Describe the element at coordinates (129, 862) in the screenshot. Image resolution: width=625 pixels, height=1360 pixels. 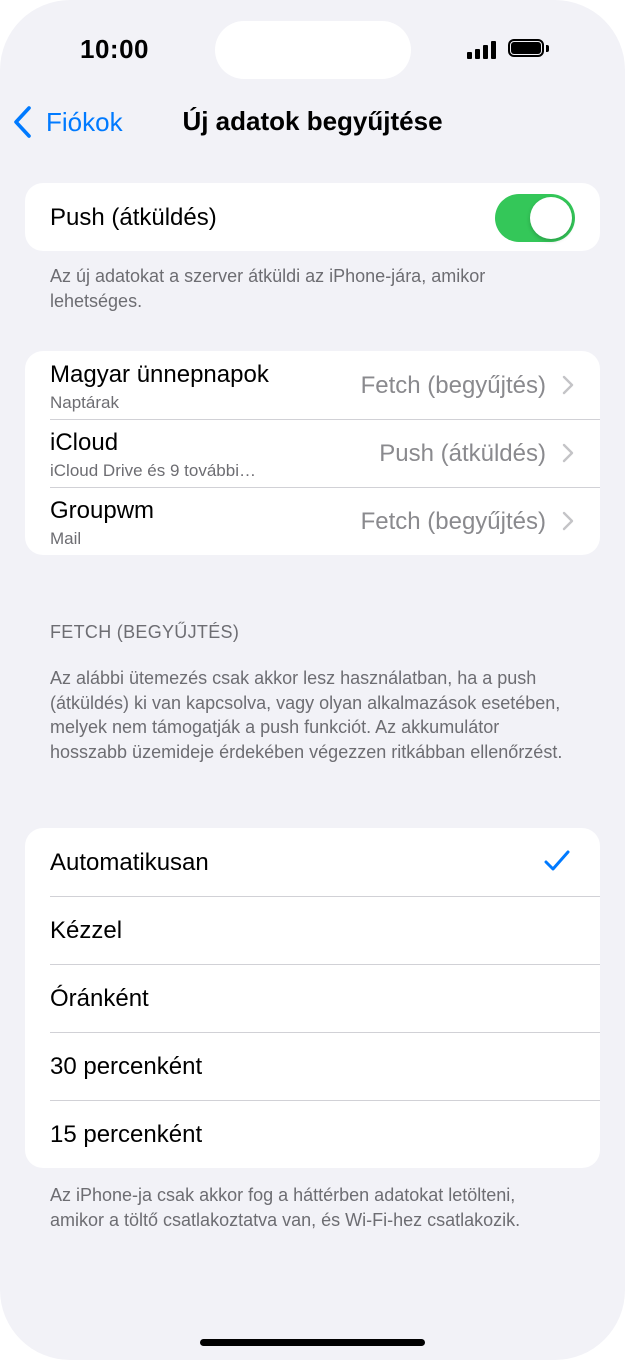
I see `fetch-option-label: Automatikusan` at that location.